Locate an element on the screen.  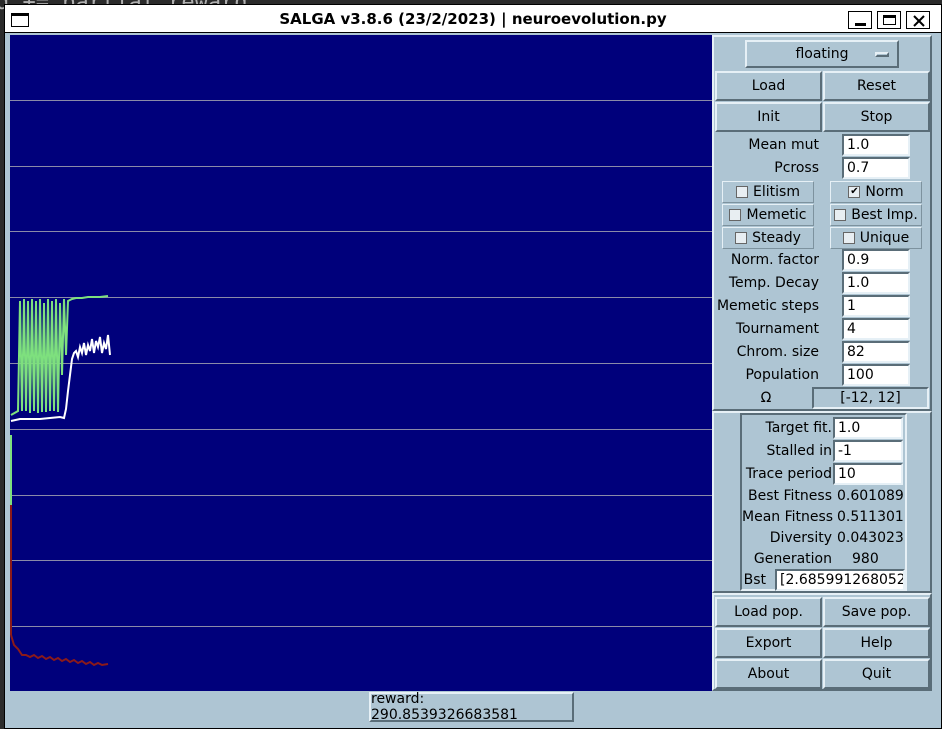
best-imp-checkbox-box is located at coordinates (840, 215).